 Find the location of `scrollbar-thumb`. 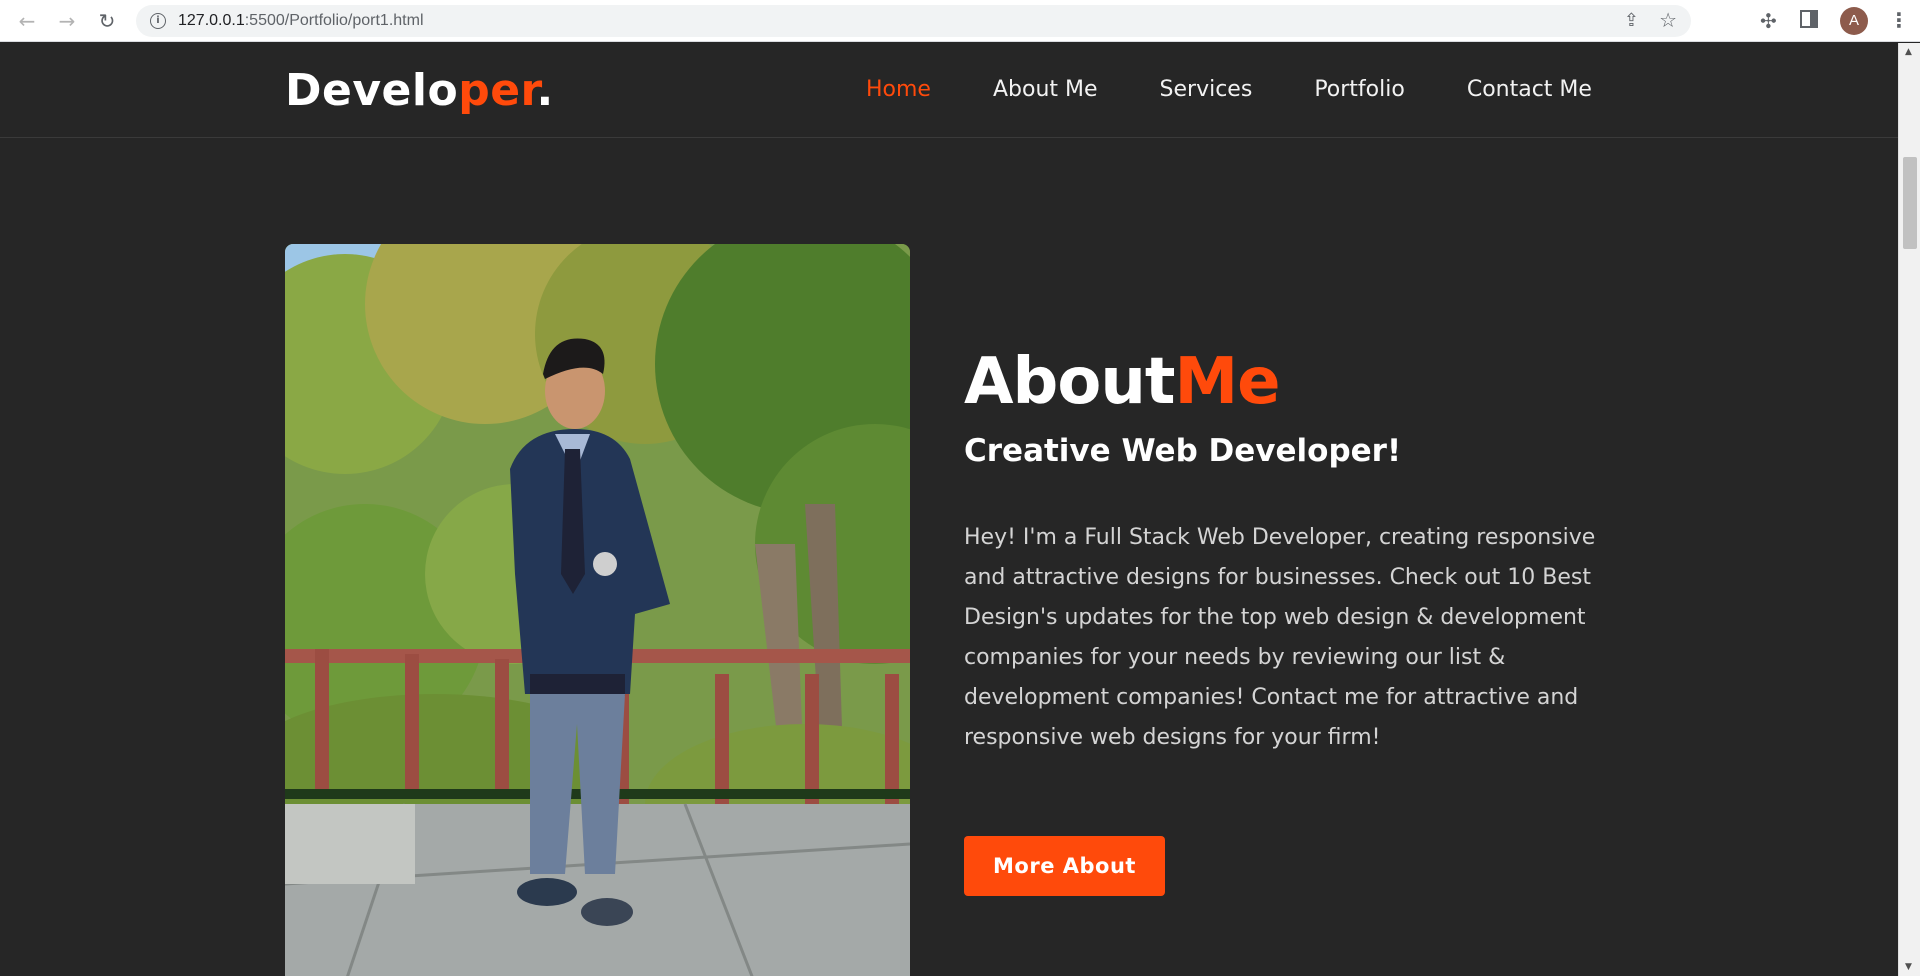

scrollbar-thumb is located at coordinates (1910, 203).